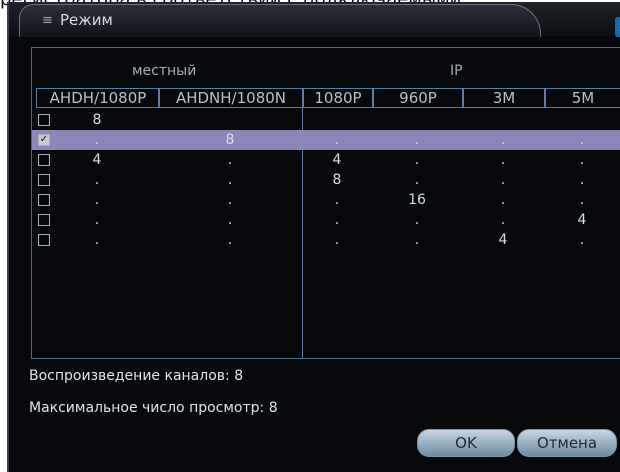 The width and height of the screenshot is (620, 472). What do you see at coordinates (466, 443) in the screenshot?
I see `ok-button: OK` at bounding box center [466, 443].